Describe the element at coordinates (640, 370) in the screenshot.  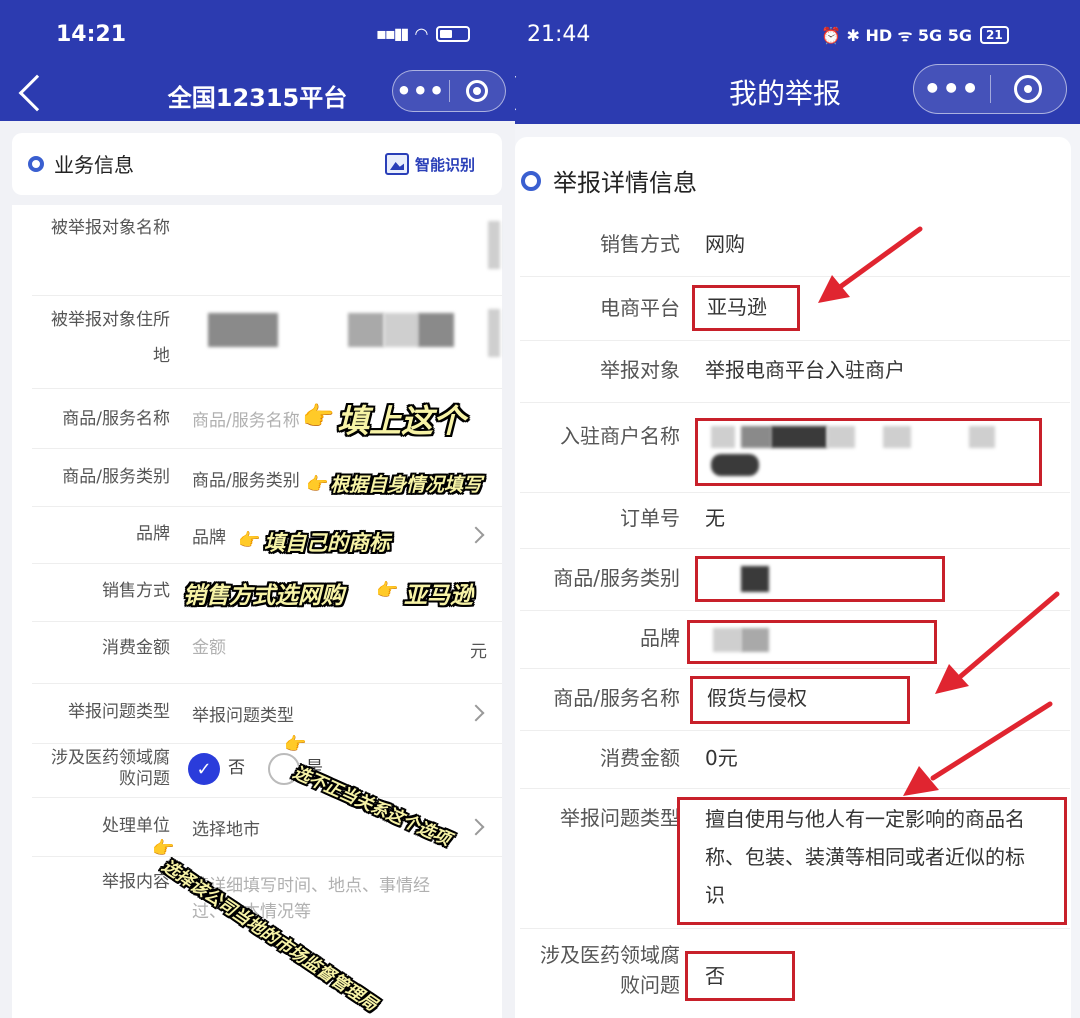
I see `target-label: 举报对象` at that location.